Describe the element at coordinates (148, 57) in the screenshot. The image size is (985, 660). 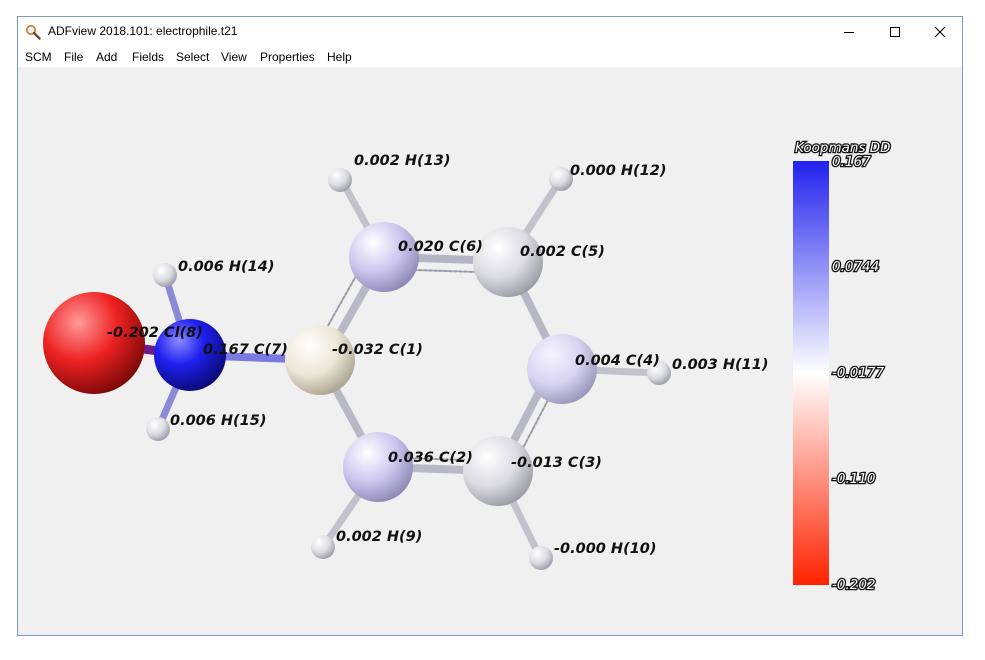
I see `menu-fields: Fields` at that location.